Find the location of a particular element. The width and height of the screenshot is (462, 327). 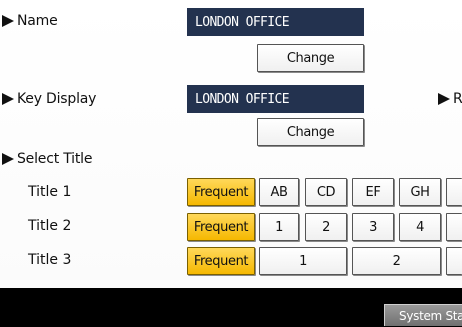

title-2-option-2: 2 is located at coordinates (326, 227).